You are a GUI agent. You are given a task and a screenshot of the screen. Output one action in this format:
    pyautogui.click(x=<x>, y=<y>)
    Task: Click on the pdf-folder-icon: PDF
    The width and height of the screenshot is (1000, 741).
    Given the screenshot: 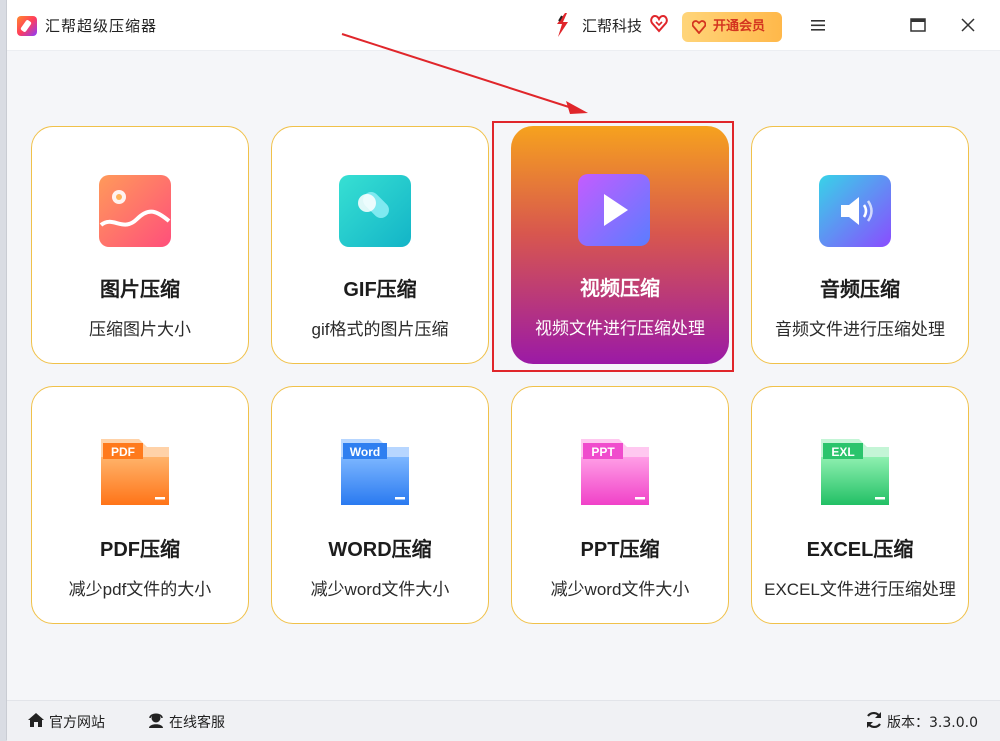 What is the action you would take?
    pyautogui.click(x=135, y=472)
    